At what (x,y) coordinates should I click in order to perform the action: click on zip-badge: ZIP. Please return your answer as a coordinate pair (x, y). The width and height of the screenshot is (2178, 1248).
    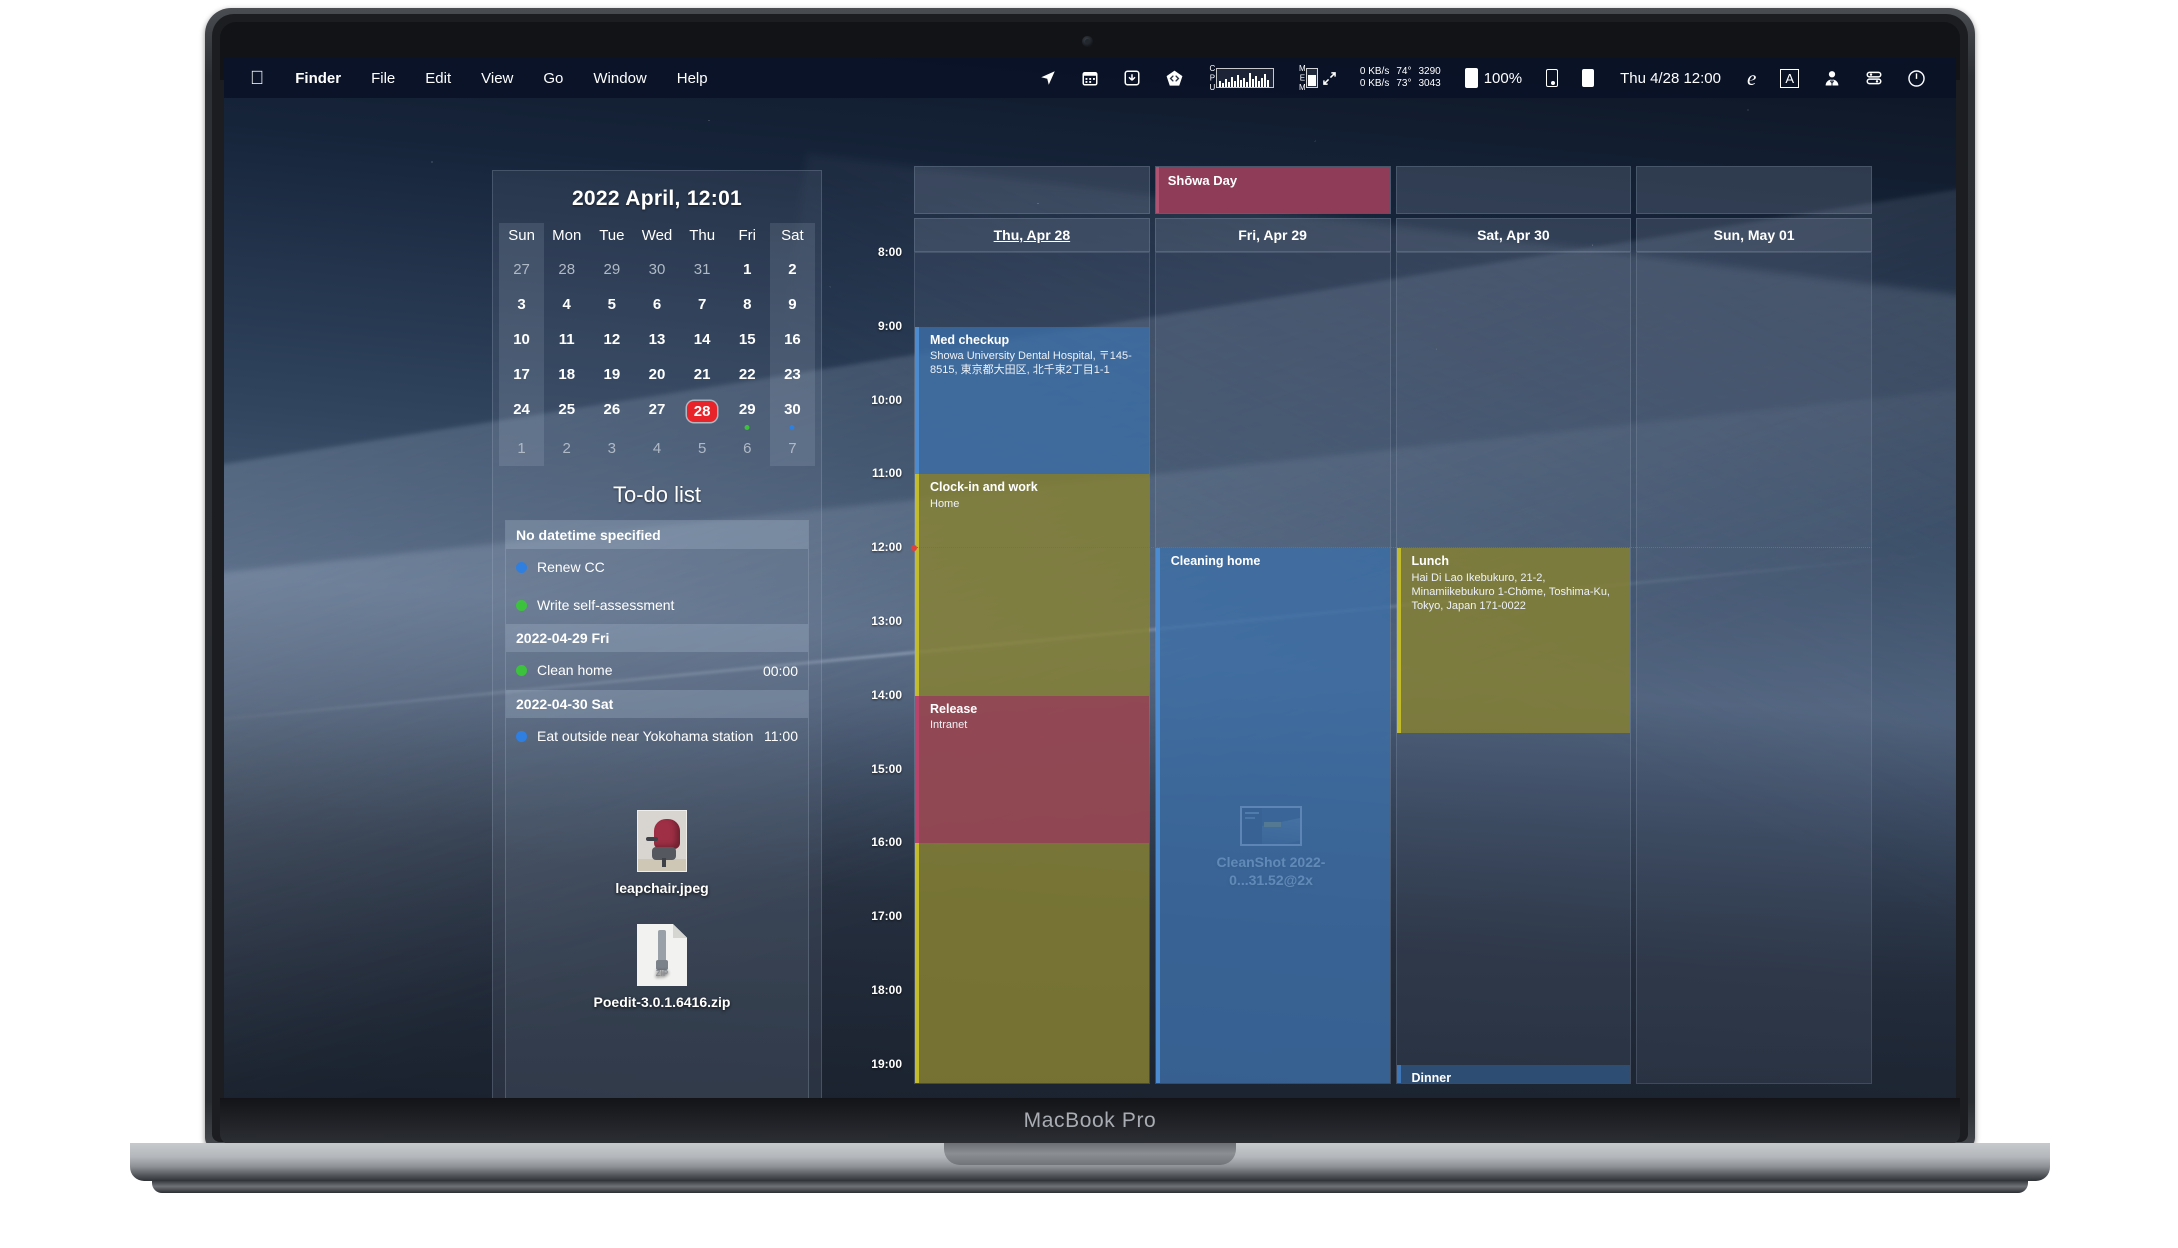
    Looking at the image, I should click on (662, 973).